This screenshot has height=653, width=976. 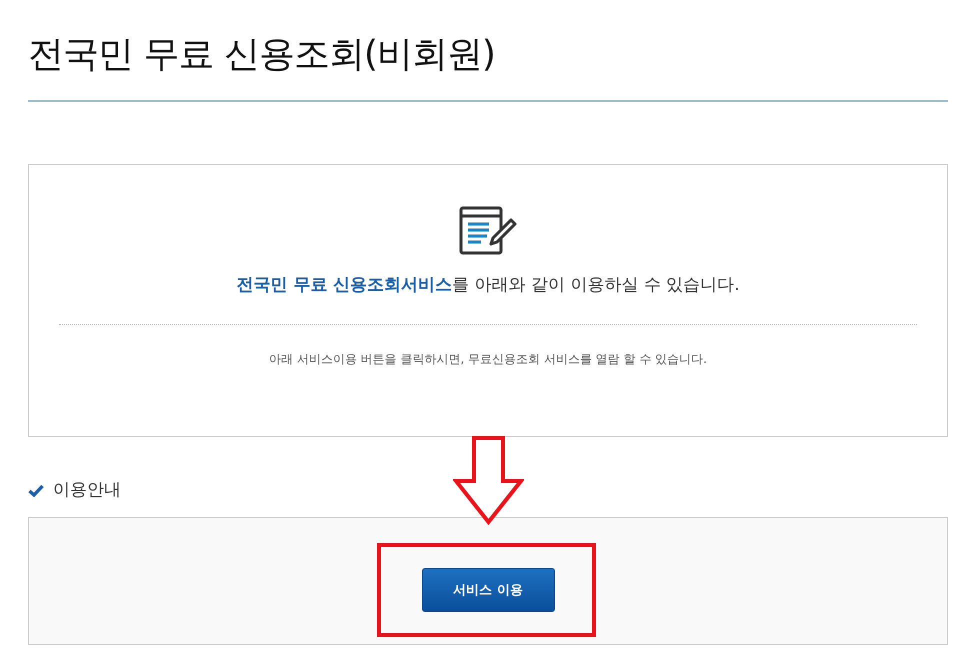 I want to click on intro-headline: 전국민 무료 신용조회서비스를 아래와 같이 이용하실 수 있습니다., so click(x=488, y=285).